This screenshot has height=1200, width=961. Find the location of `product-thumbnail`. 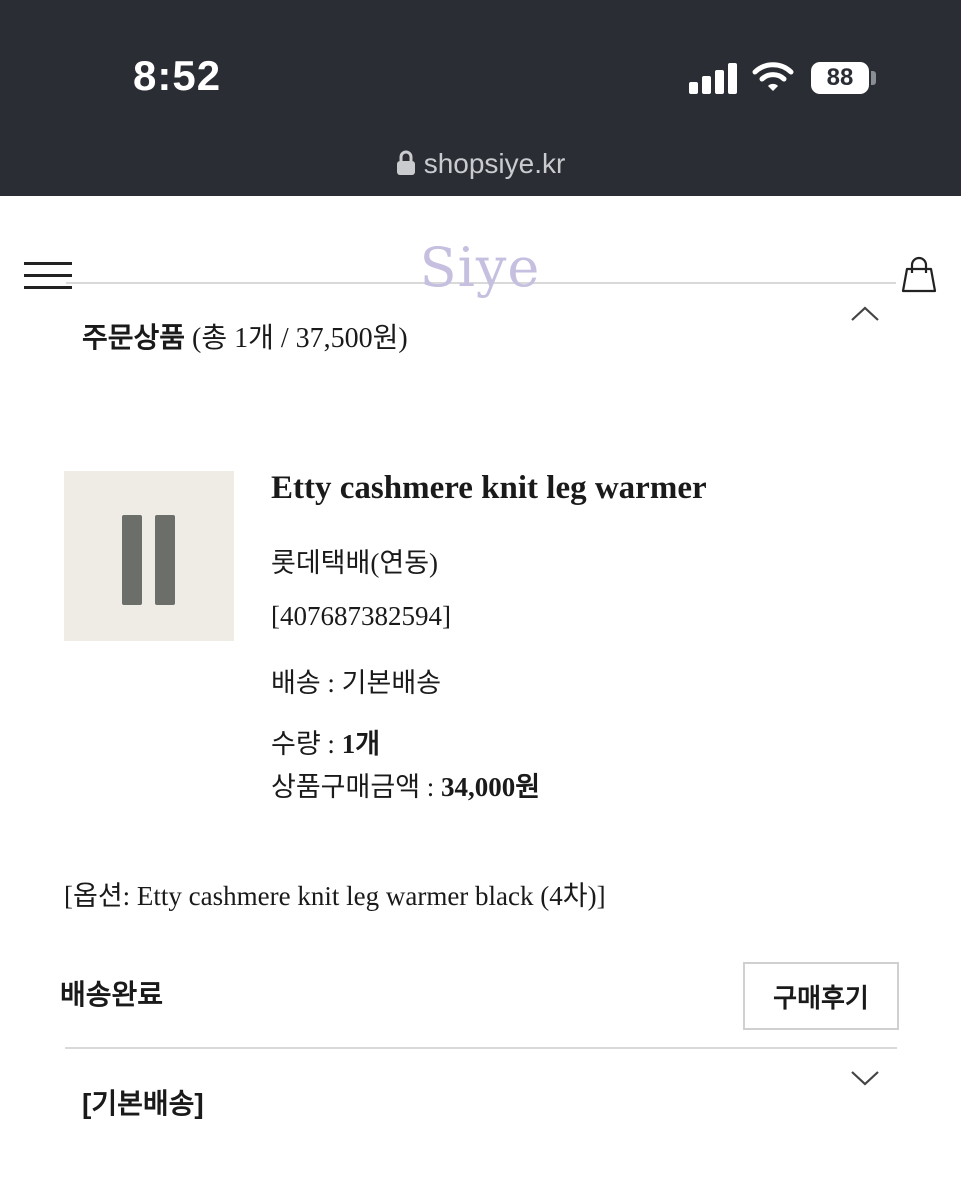

product-thumbnail is located at coordinates (149, 556).